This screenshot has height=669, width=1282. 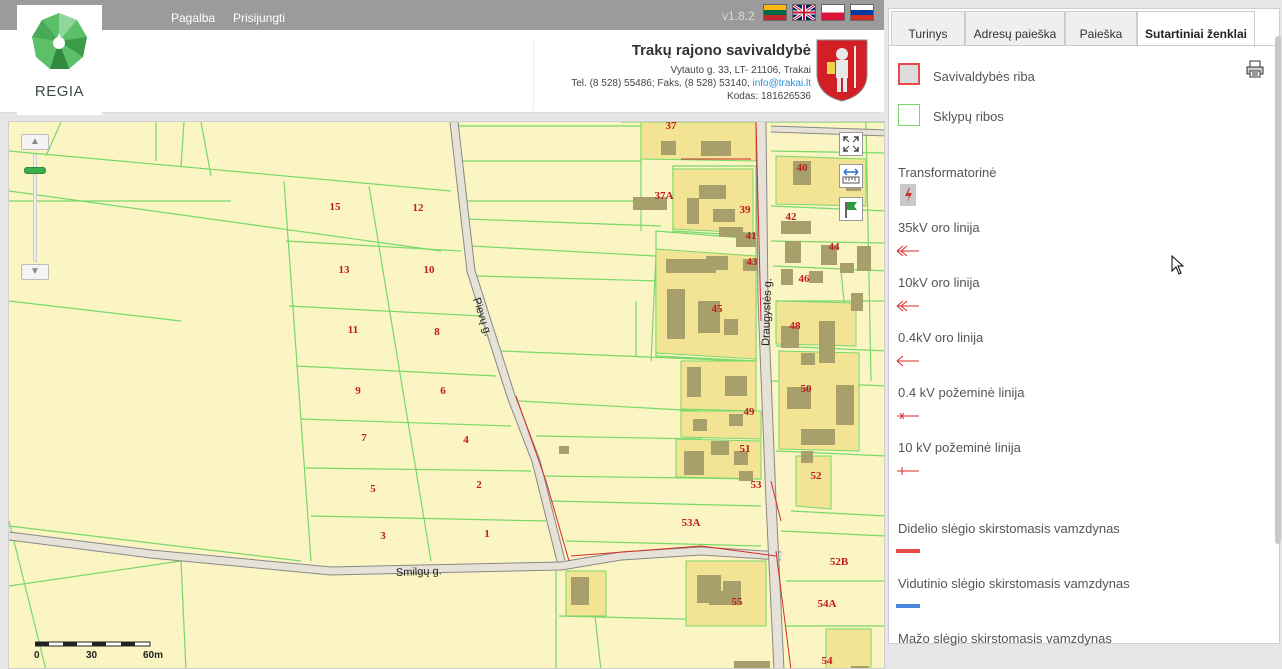 What do you see at coordinates (353, 330) in the screenshot?
I see `plot-number-label: 11` at bounding box center [353, 330].